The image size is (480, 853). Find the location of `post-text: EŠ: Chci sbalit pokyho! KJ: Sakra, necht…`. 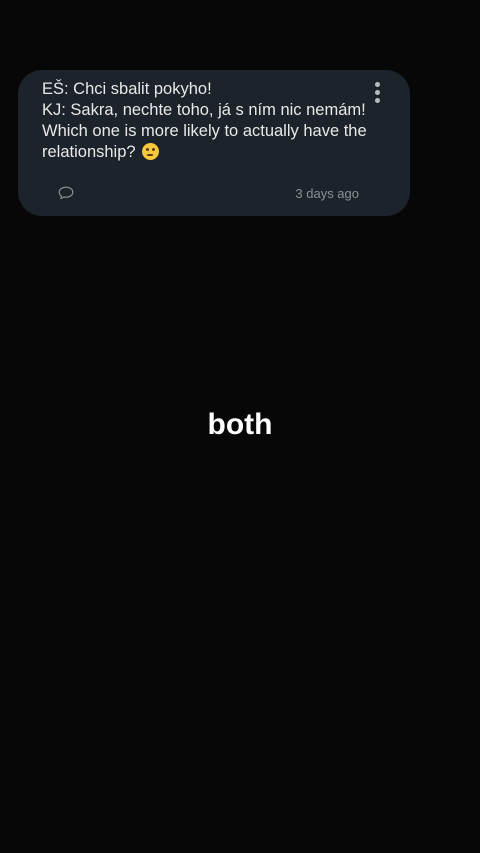

post-text: EŠ: Chci sbalit pokyho! KJ: Sakra, necht… is located at coordinates (204, 121).